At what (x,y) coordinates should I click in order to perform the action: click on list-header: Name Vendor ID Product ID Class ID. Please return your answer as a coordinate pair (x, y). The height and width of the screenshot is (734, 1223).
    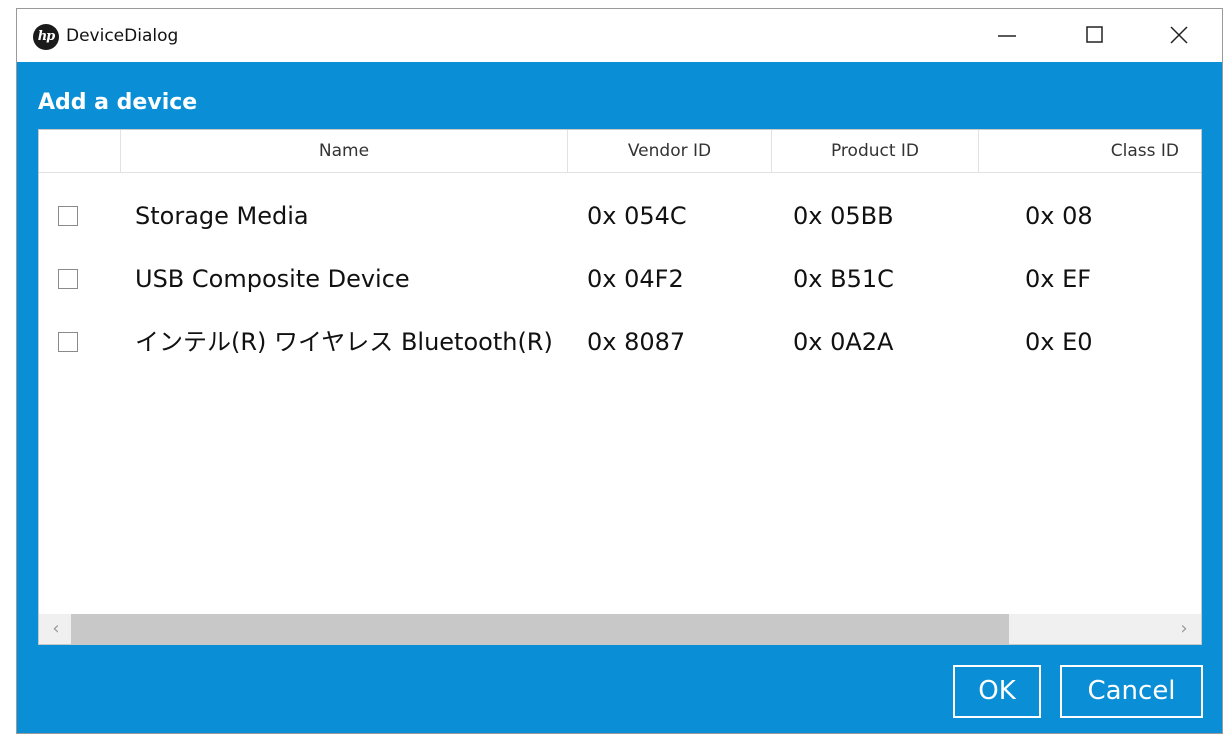
    Looking at the image, I should click on (620, 151).